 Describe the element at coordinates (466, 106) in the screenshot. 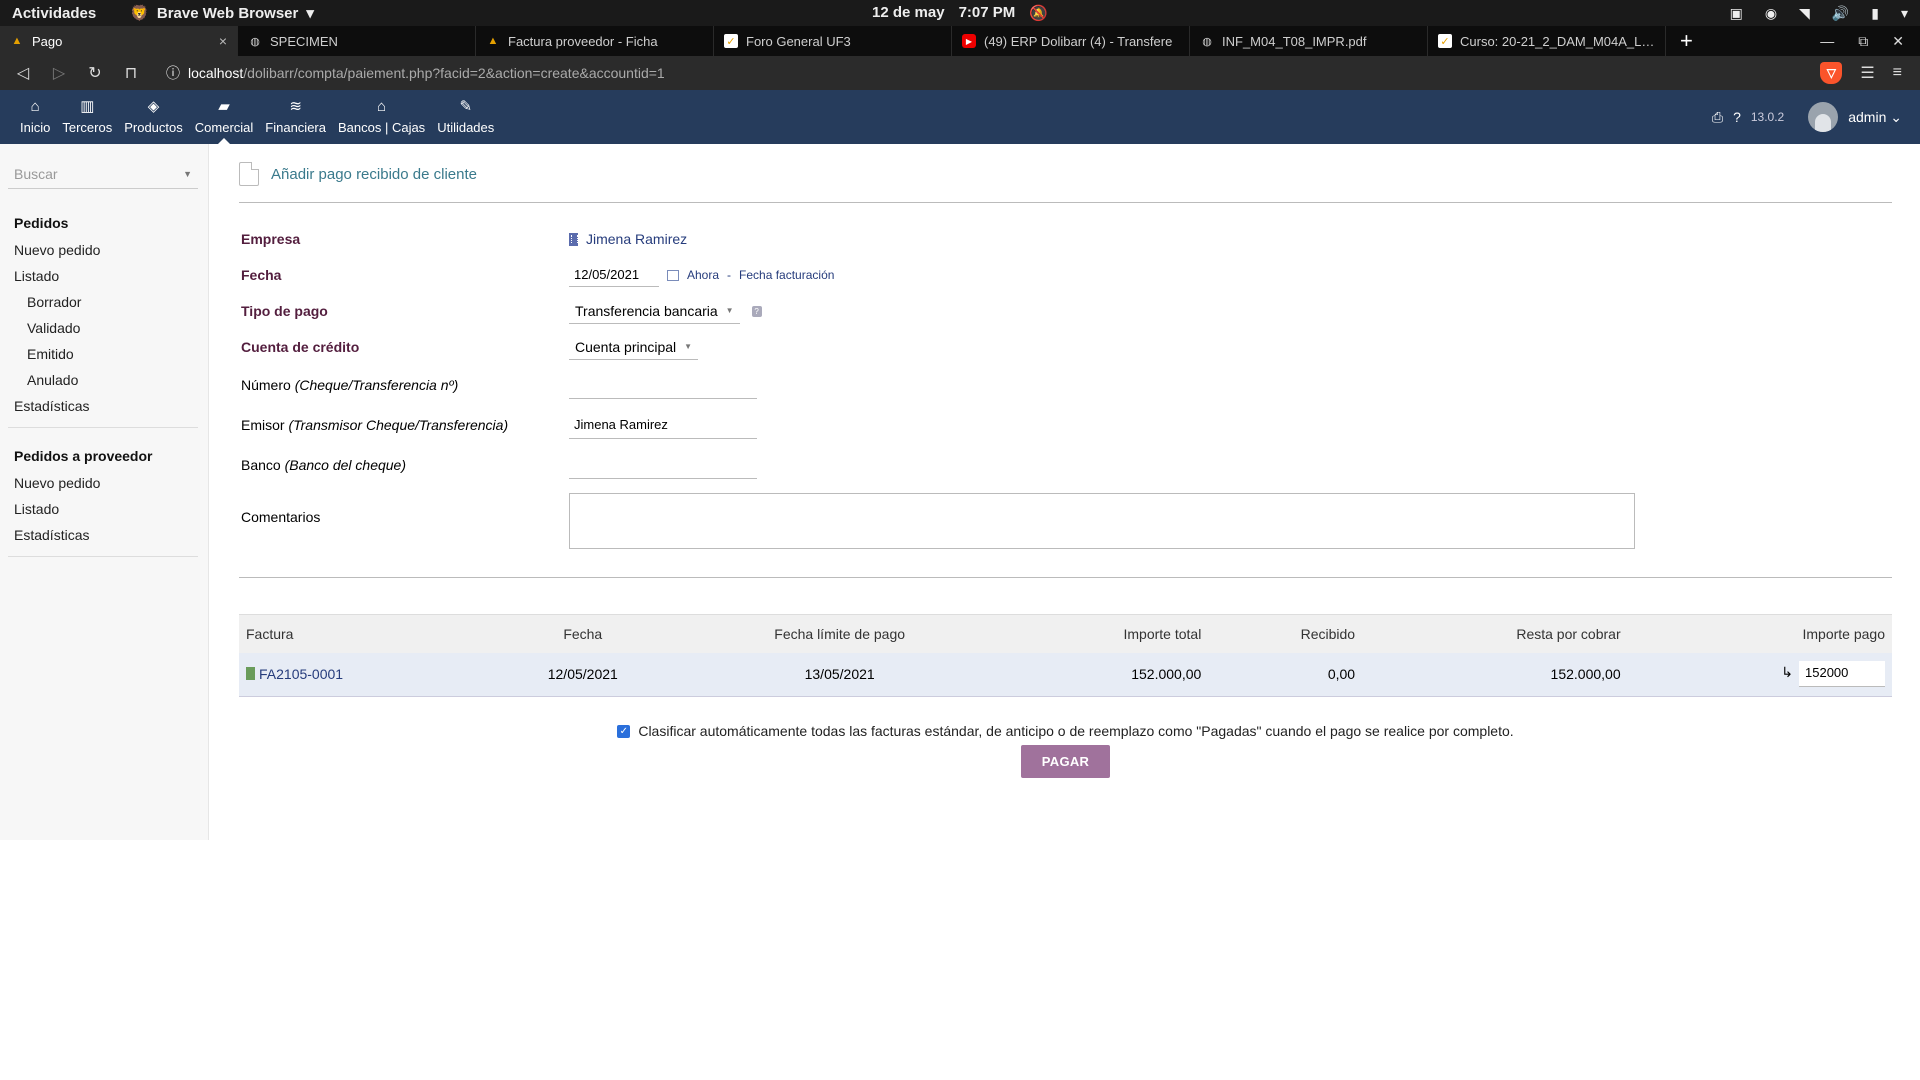

I see `wrench-icon: ✎` at that location.